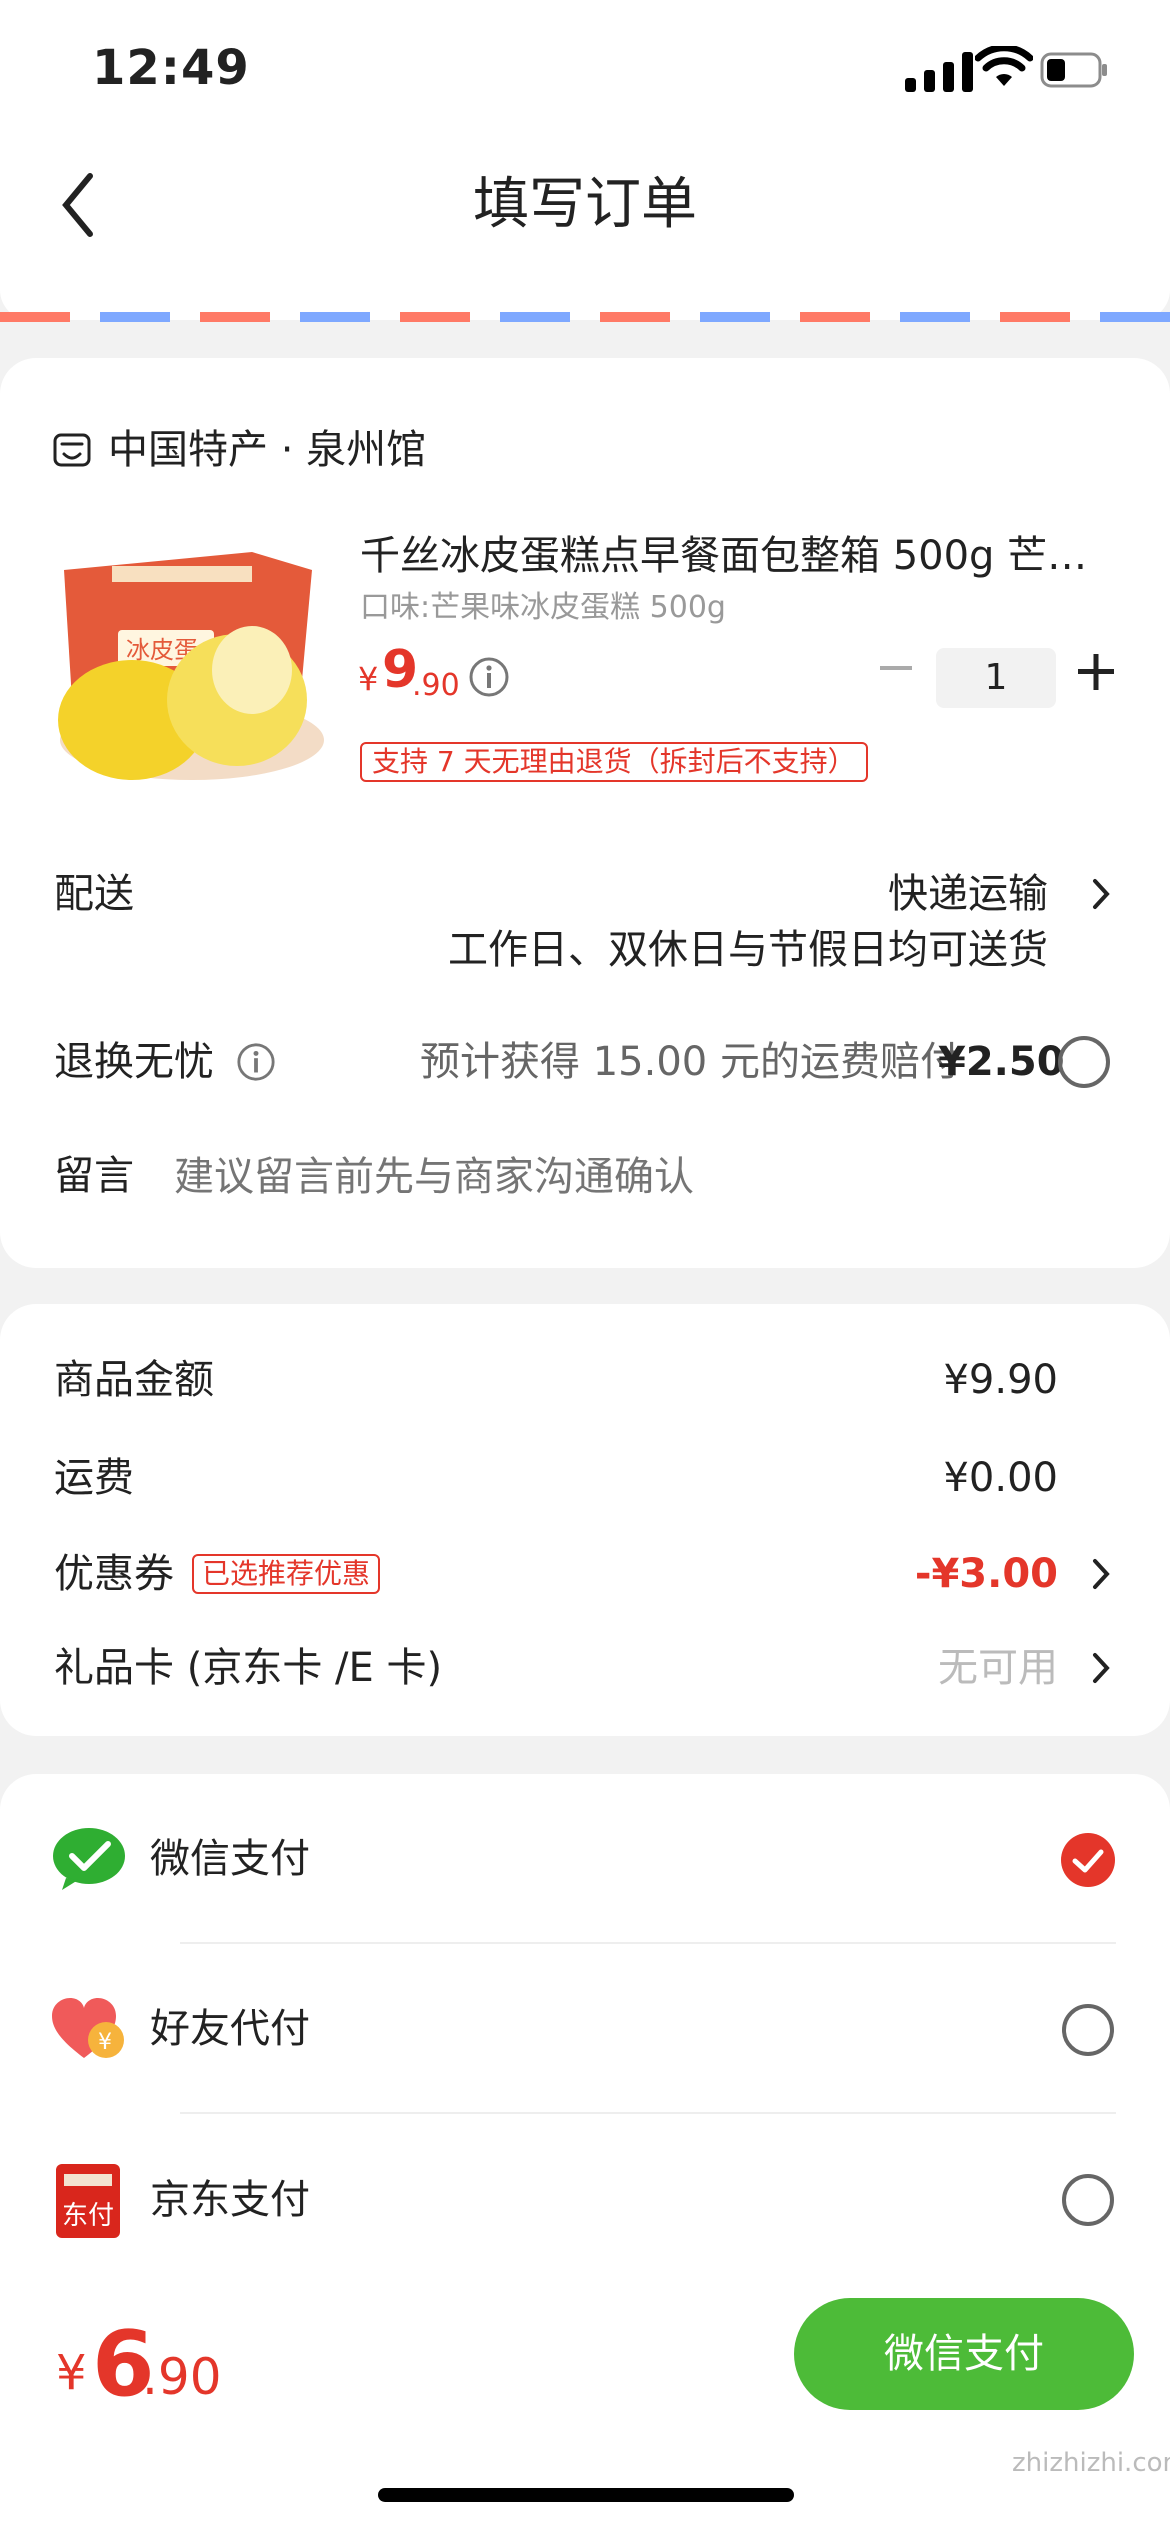 This screenshot has height=2532, width=1170. Describe the element at coordinates (1088, 1860) in the screenshot. I see `selected-check-icon` at that location.